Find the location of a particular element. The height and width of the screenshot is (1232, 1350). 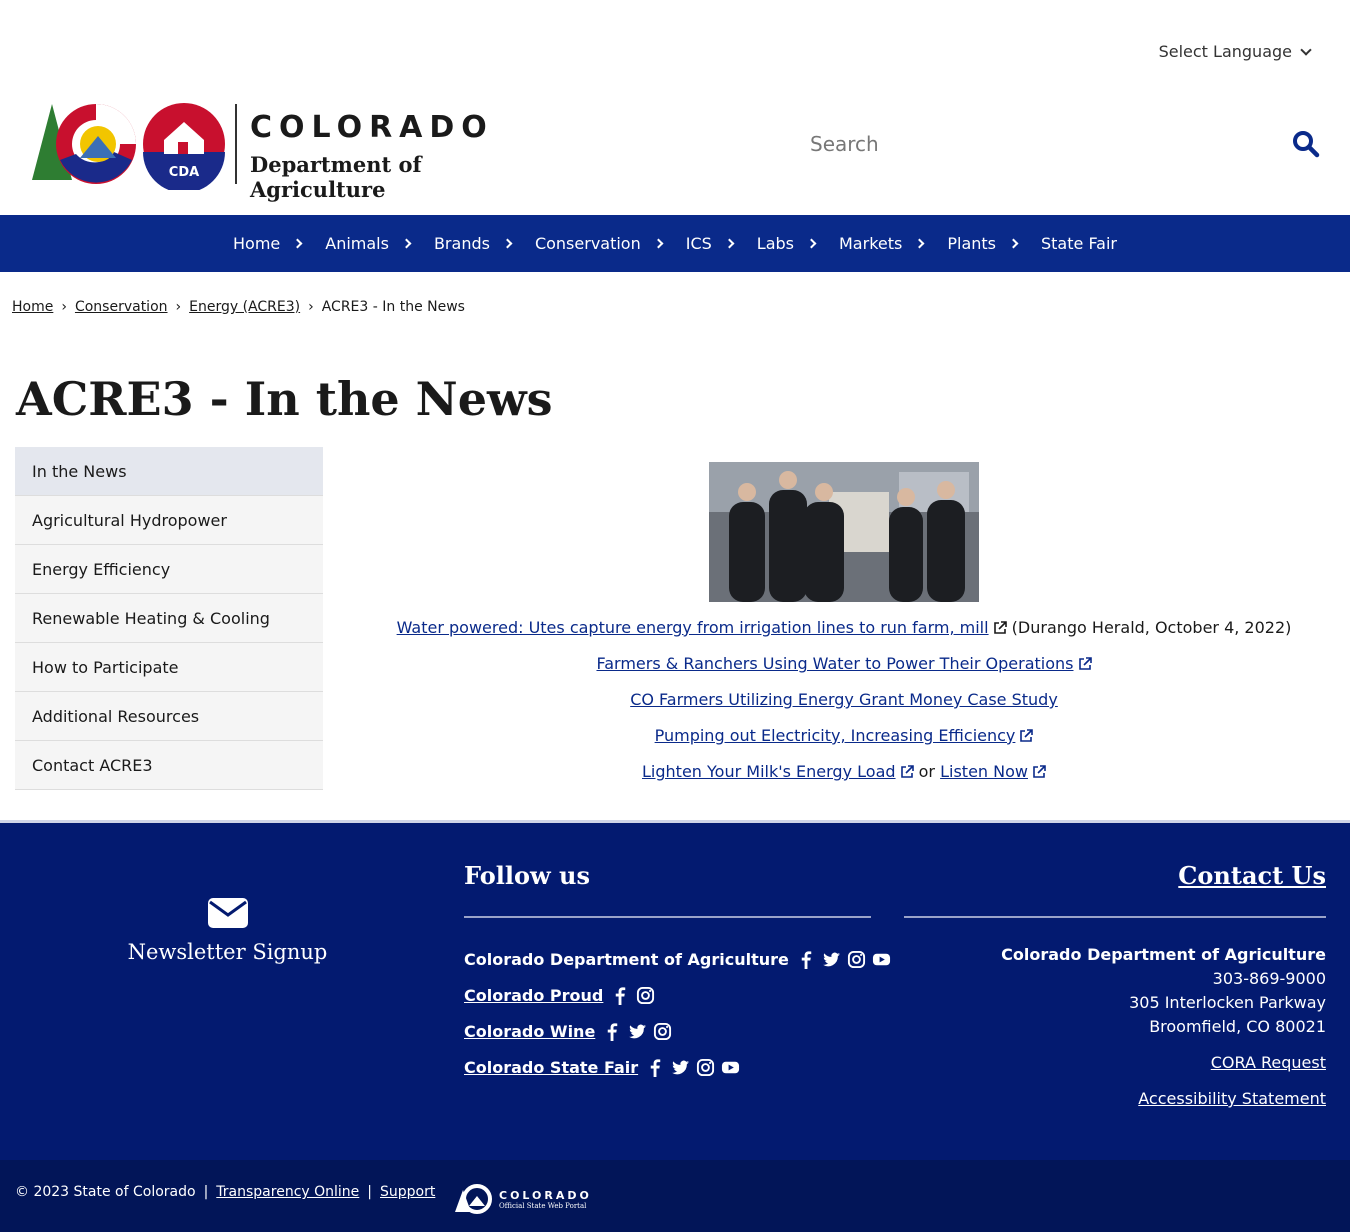

search-icon is located at coordinates (1306, 144).